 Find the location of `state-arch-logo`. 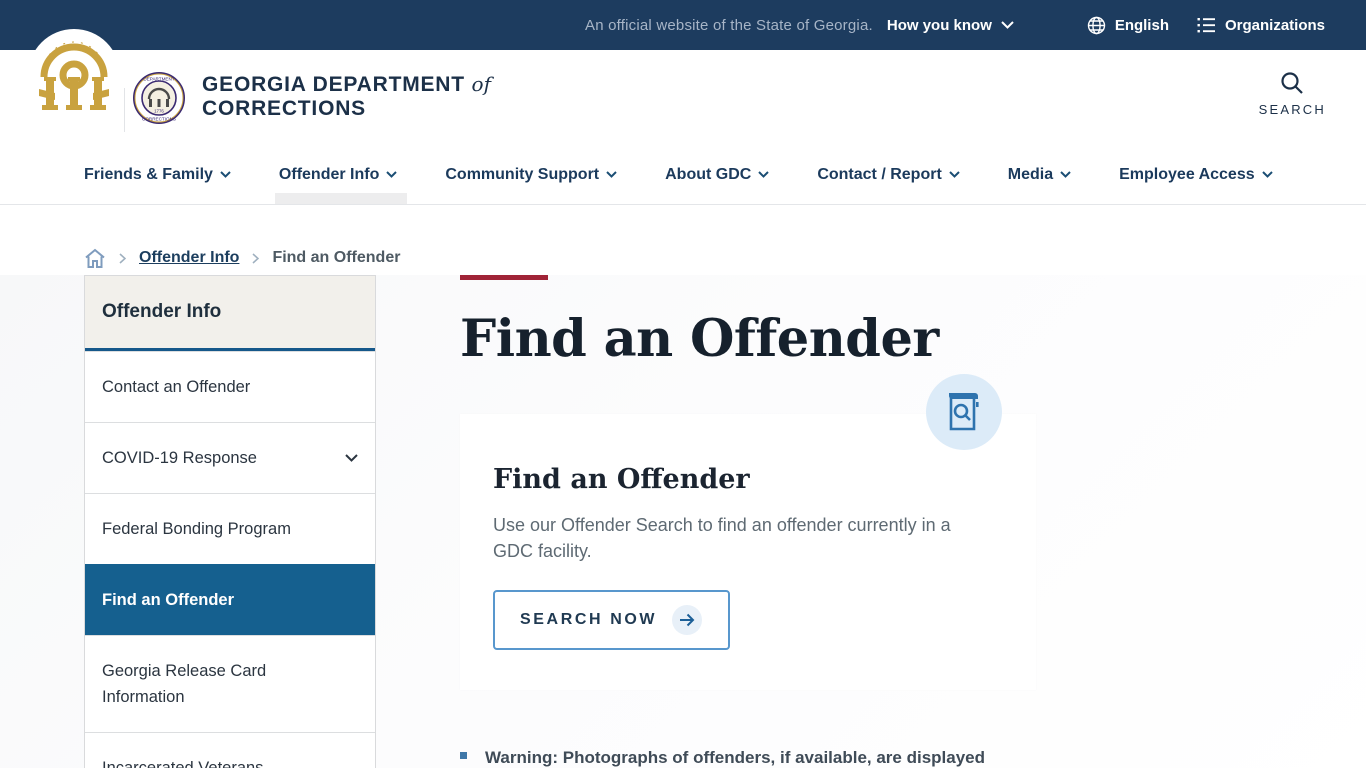

state-arch-logo is located at coordinates (74, 75).